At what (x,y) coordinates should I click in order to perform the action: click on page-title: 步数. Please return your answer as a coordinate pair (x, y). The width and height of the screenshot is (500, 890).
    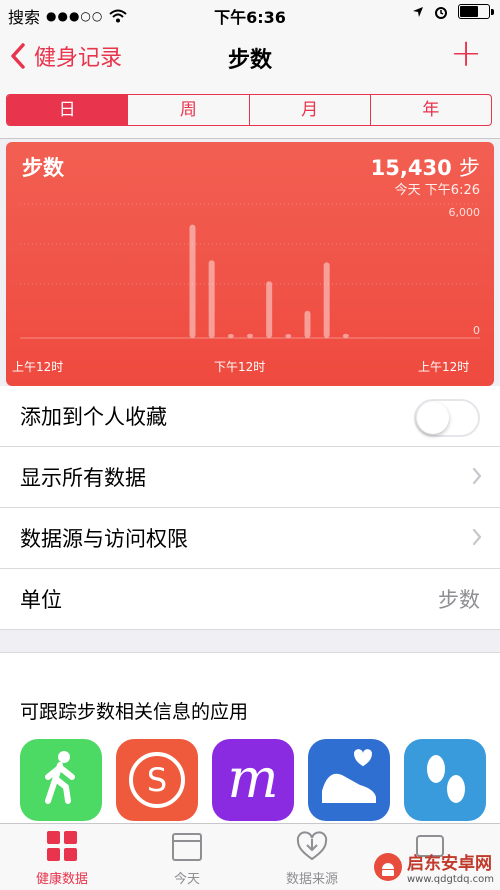
    Looking at the image, I should click on (249, 60).